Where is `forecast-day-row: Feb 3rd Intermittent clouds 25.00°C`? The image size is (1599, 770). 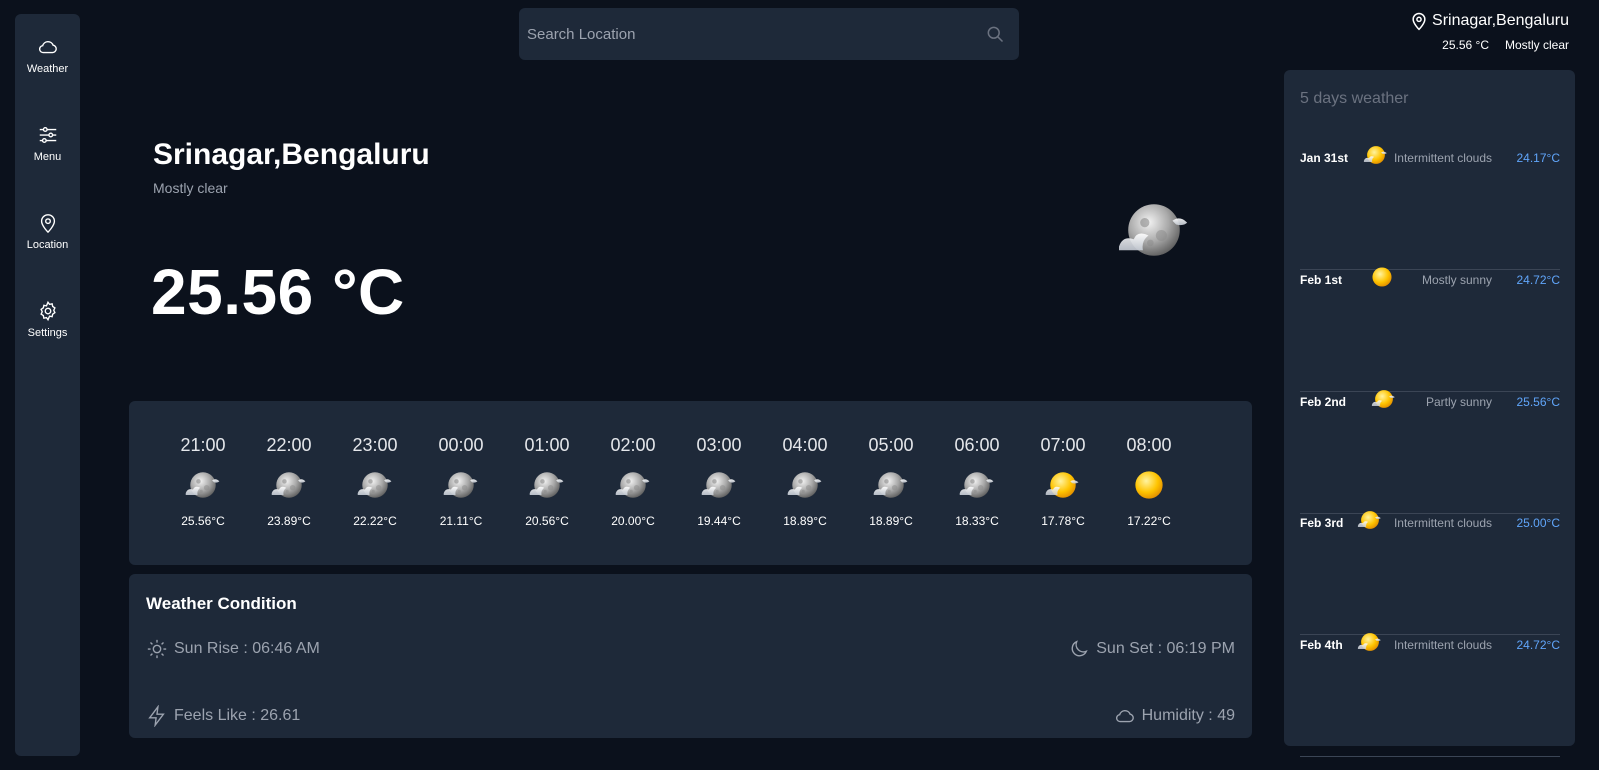 forecast-day-row: Feb 3rd Intermittent clouds 25.00°C is located at coordinates (1430, 573).